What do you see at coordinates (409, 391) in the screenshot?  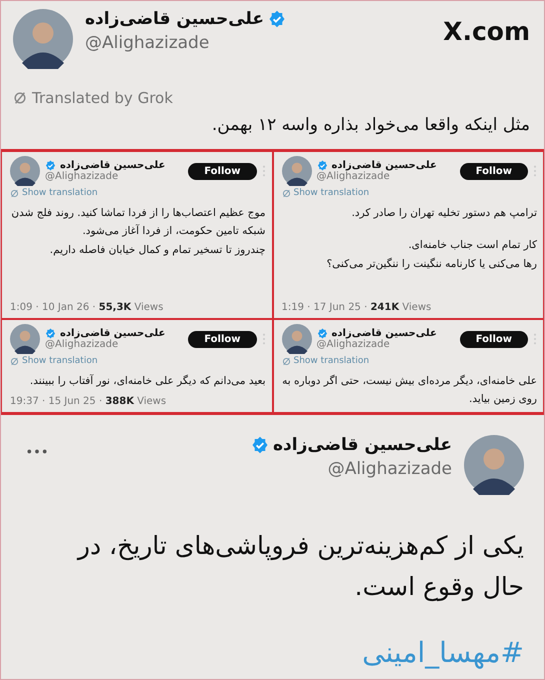 I see `post-text: علی خامنه‌ای، دیگر مرده‌ای بیش نیست، حتی اگر دوباره به روی زمین بیاید.` at bounding box center [409, 391].